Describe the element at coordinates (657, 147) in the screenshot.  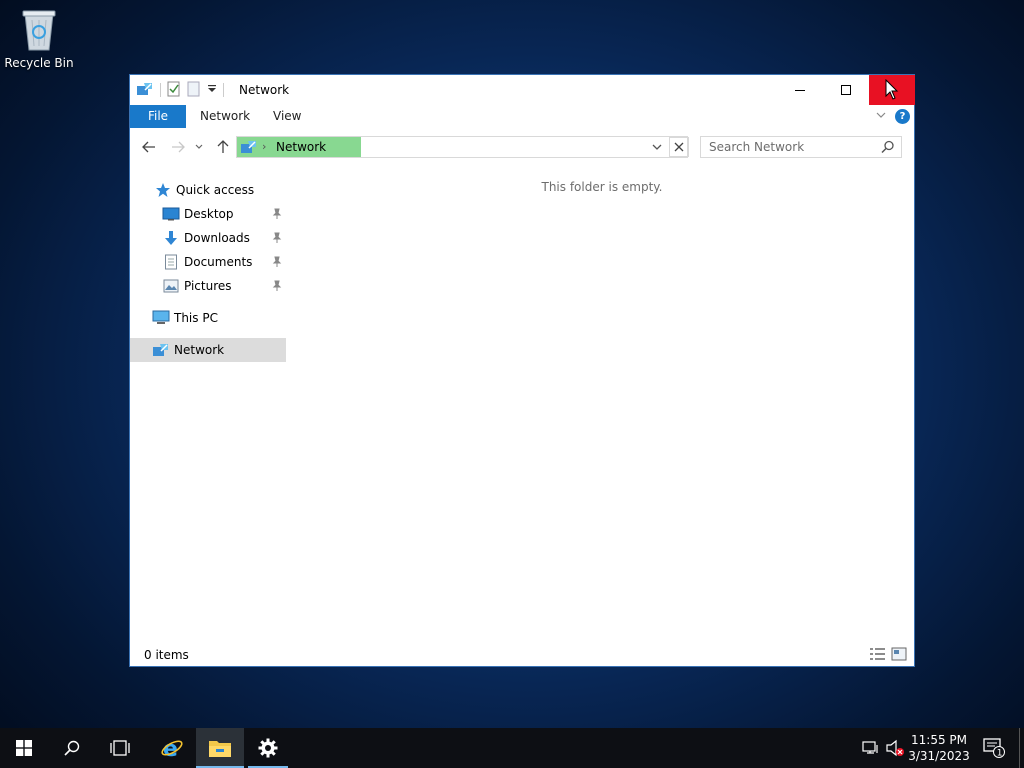
I see `address-dropdown-icon` at that location.